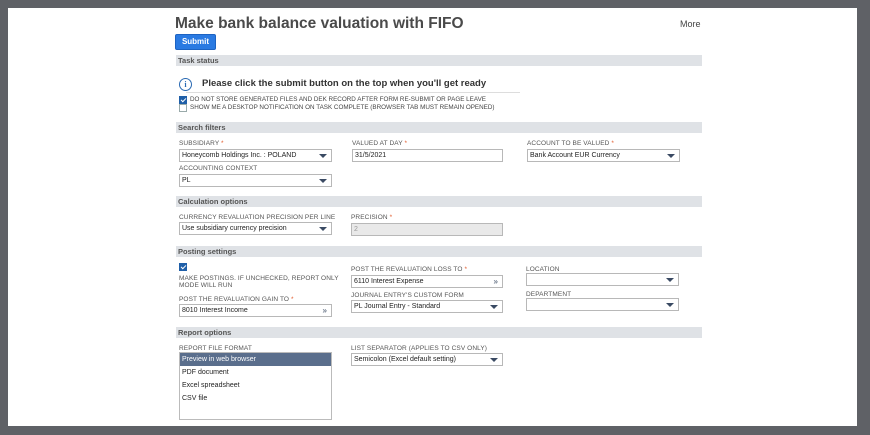  Describe the element at coordinates (427, 229) in the screenshot. I see `precision-input: 2` at that location.